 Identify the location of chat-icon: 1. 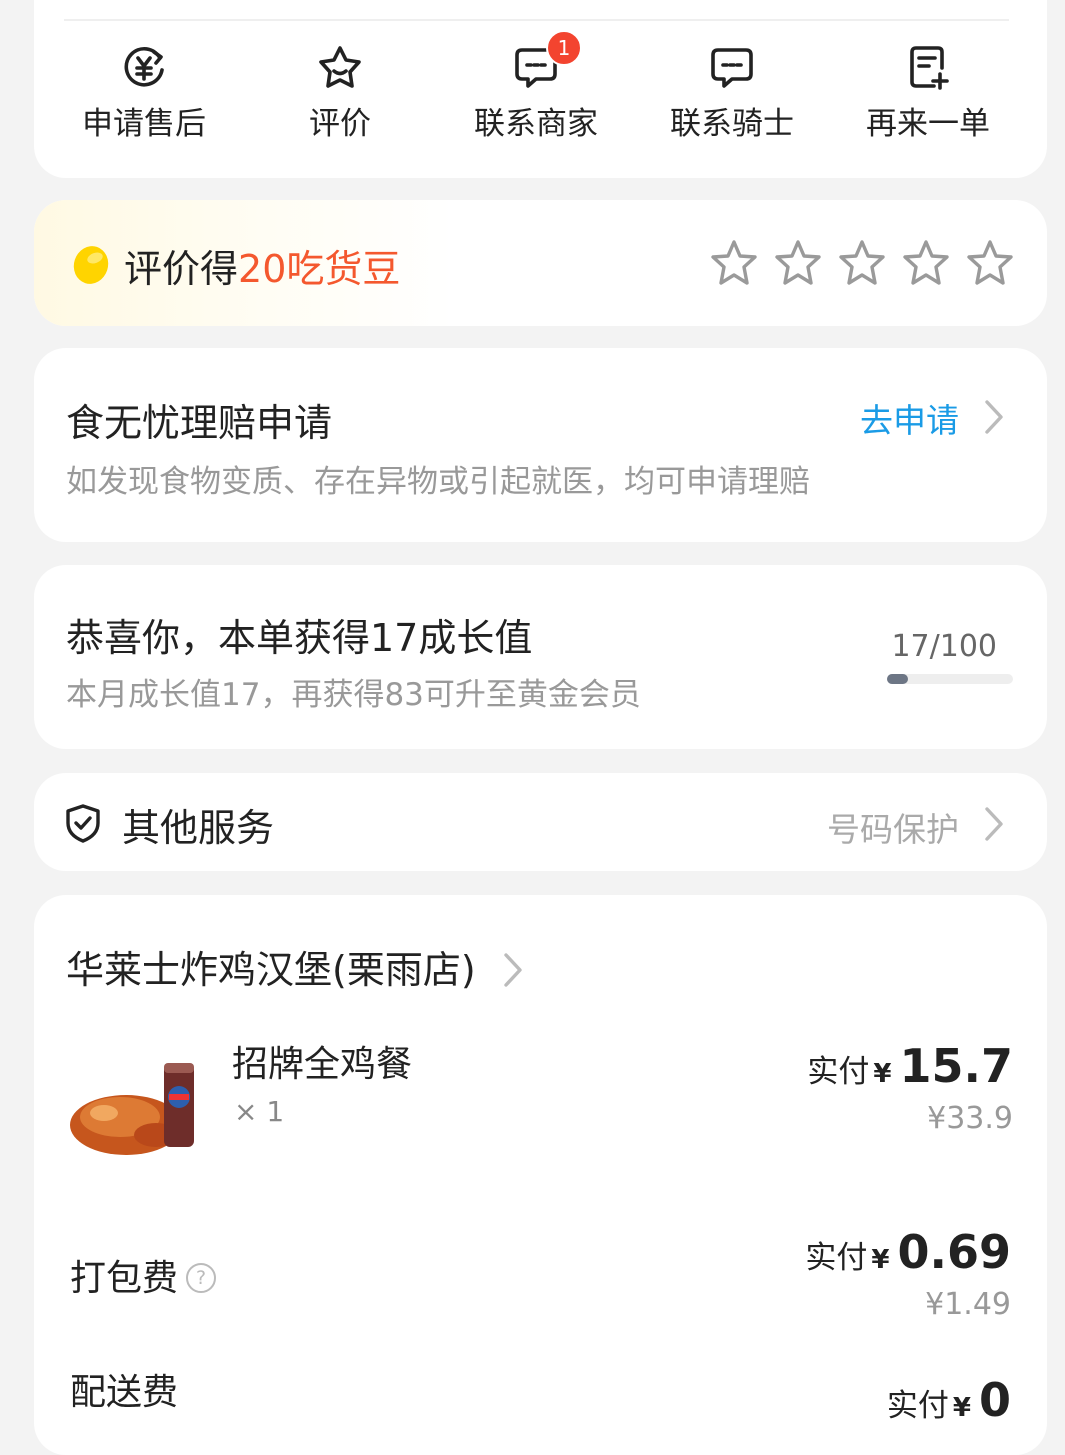
(547, 61).